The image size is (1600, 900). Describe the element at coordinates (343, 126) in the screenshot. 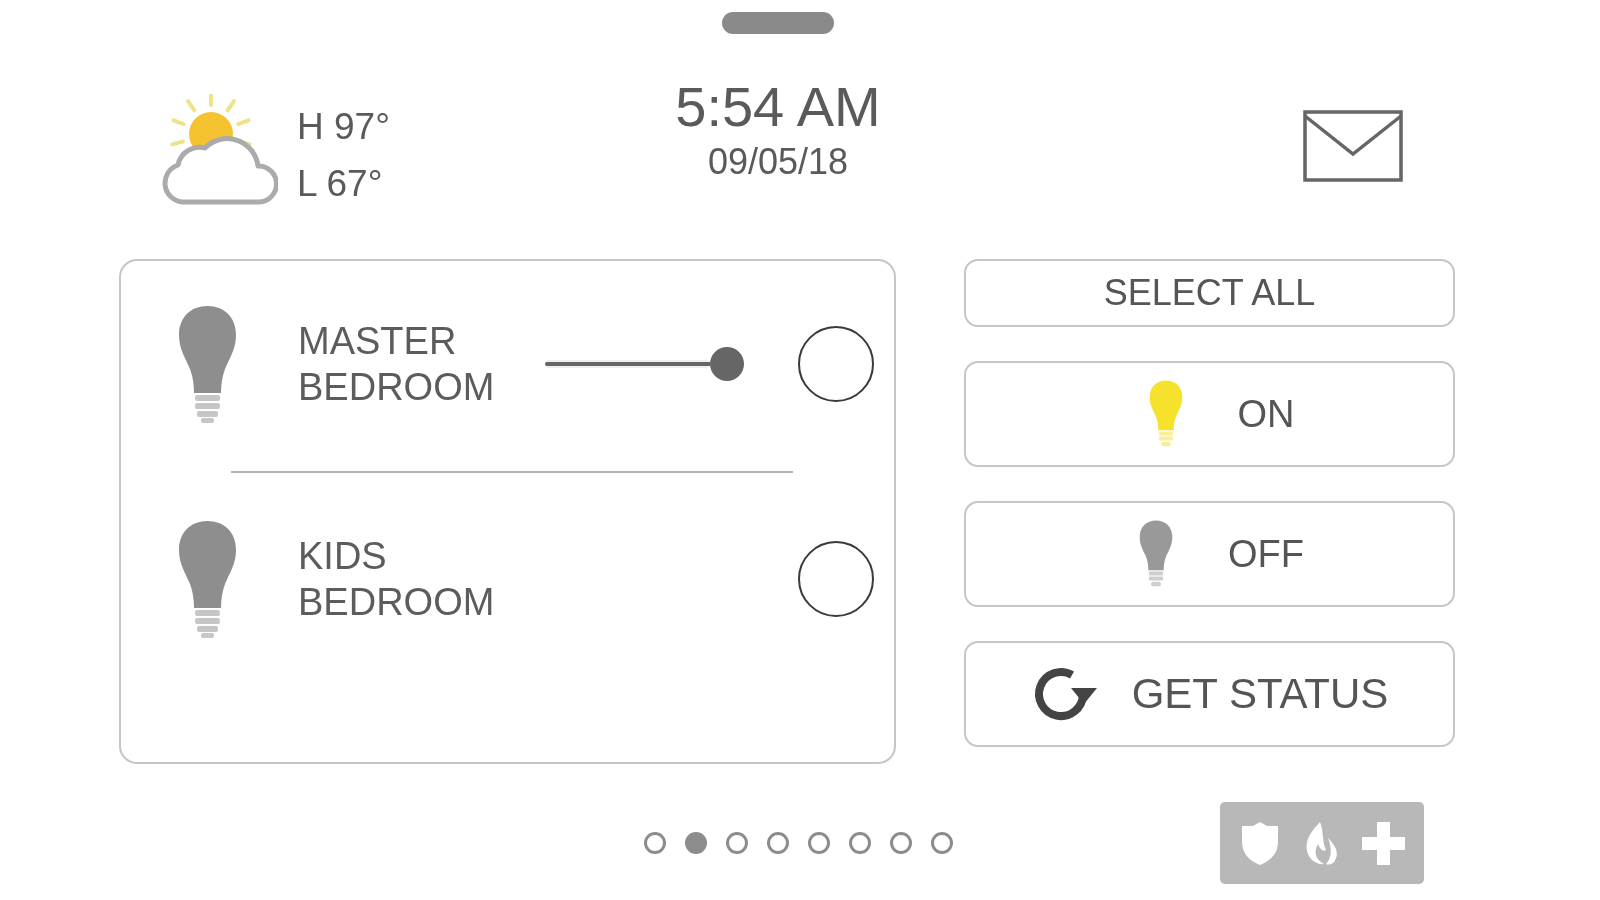

I see `high-temperature: H 97°` at that location.